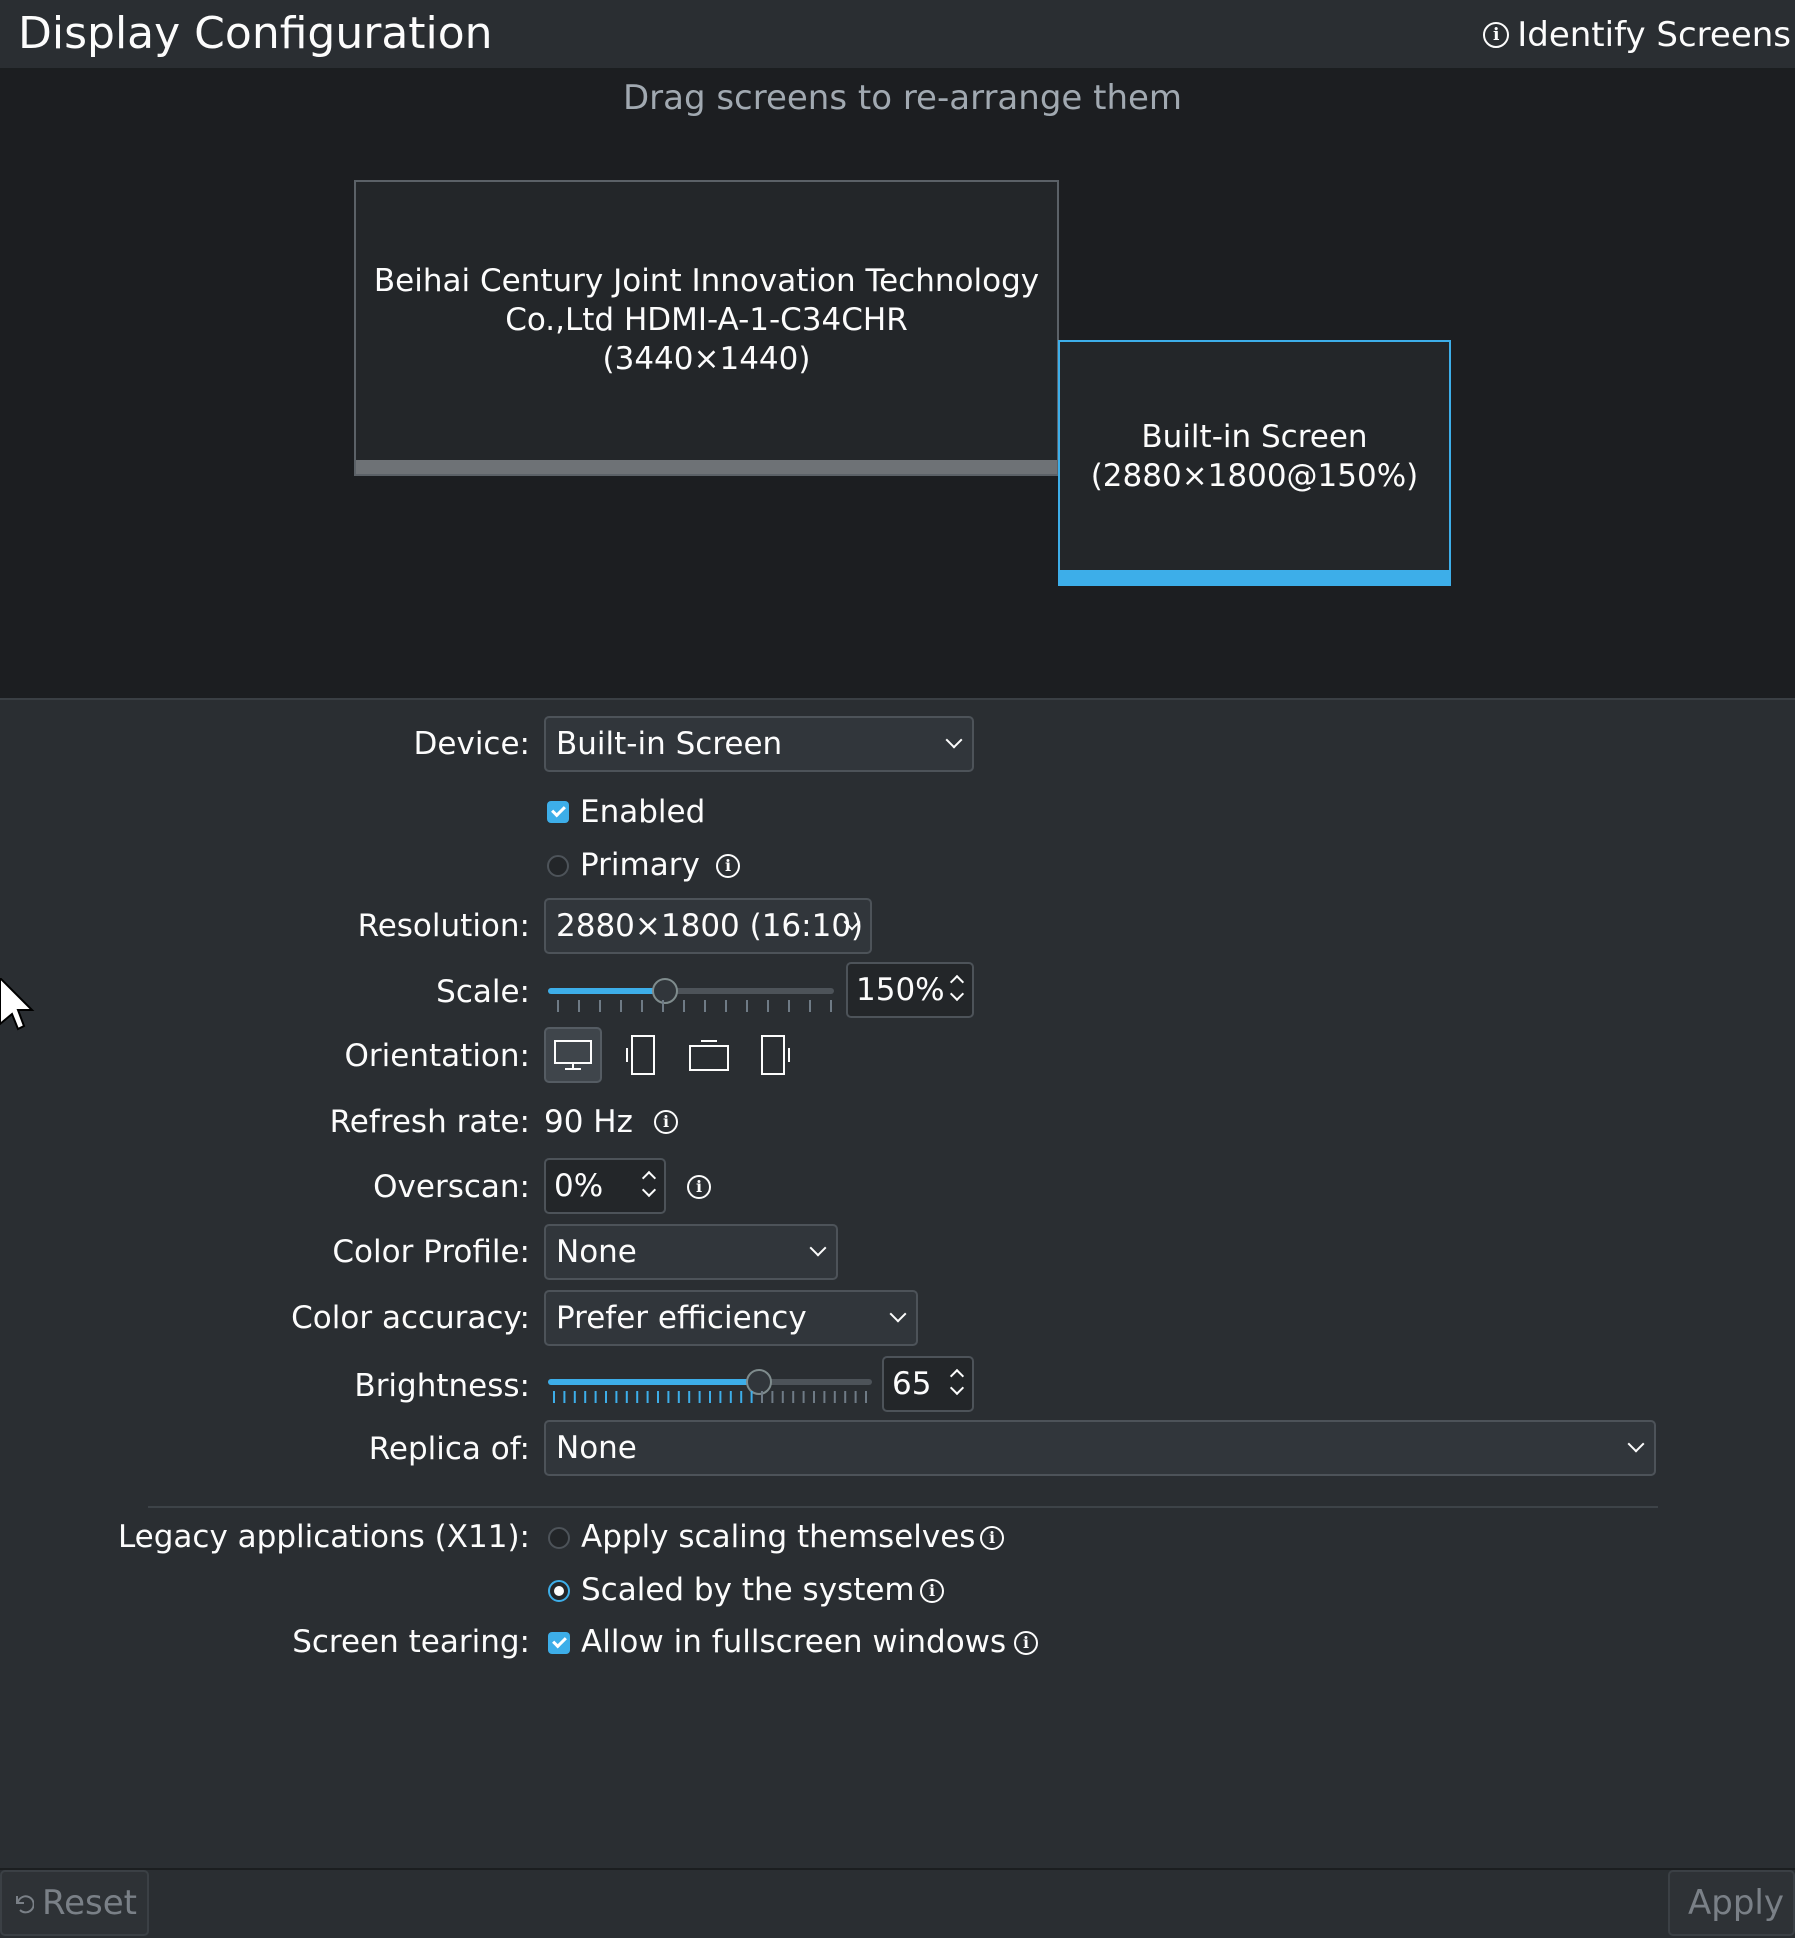 This screenshot has height=1938, width=1795. What do you see at coordinates (17, 1004) in the screenshot?
I see `mouse-cursor-icon` at bounding box center [17, 1004].